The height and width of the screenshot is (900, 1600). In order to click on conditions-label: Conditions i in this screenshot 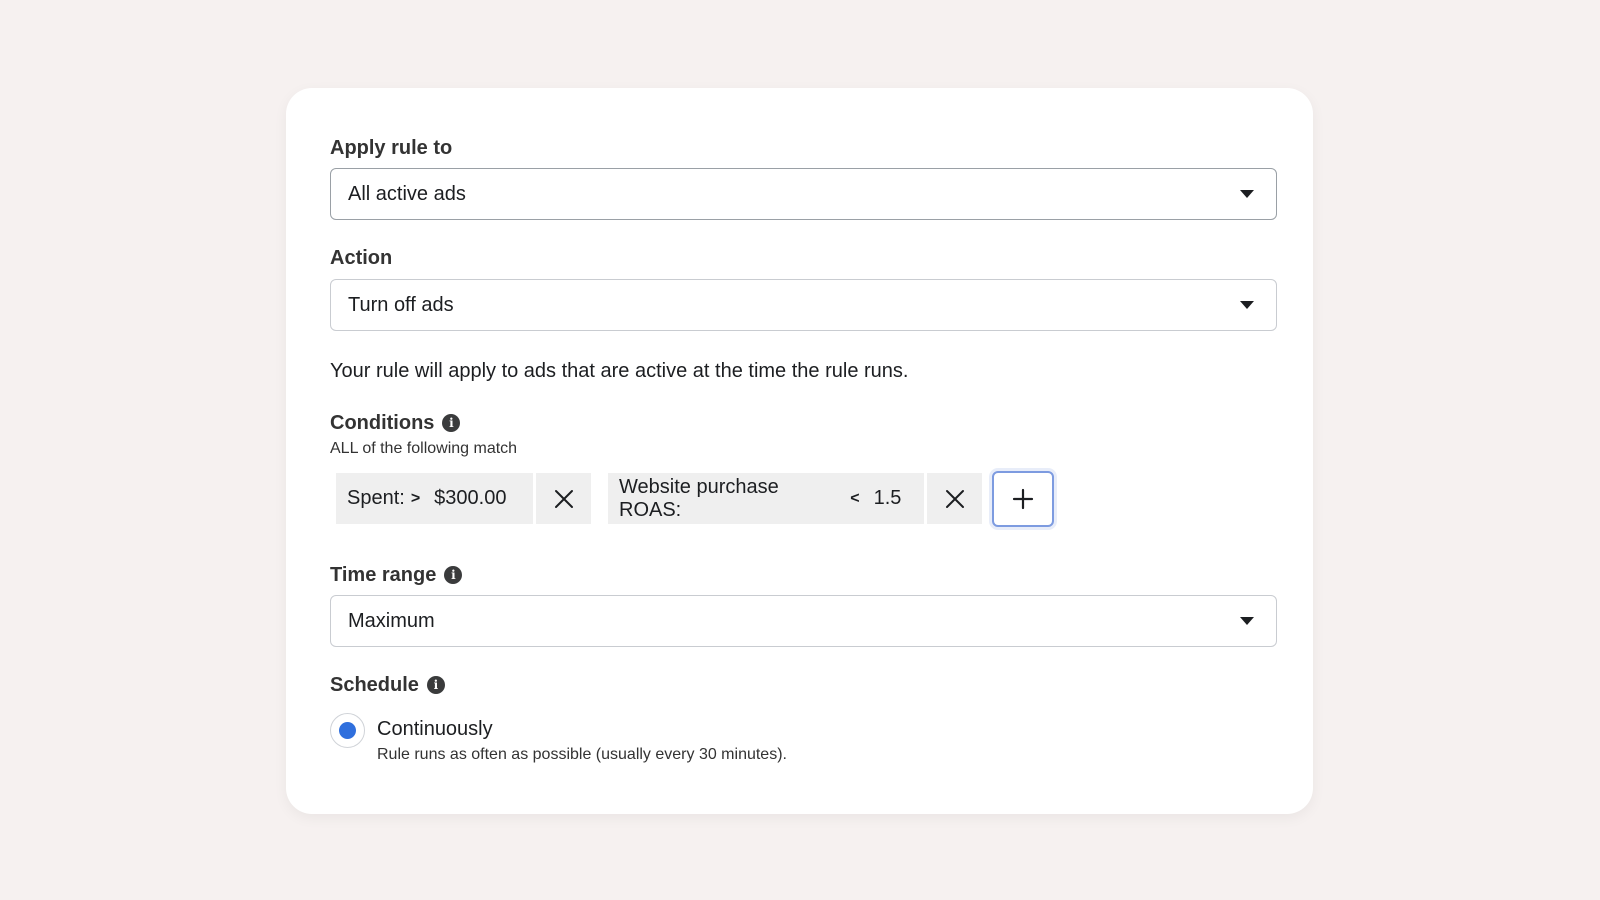, I will do `click(395, 423)`.